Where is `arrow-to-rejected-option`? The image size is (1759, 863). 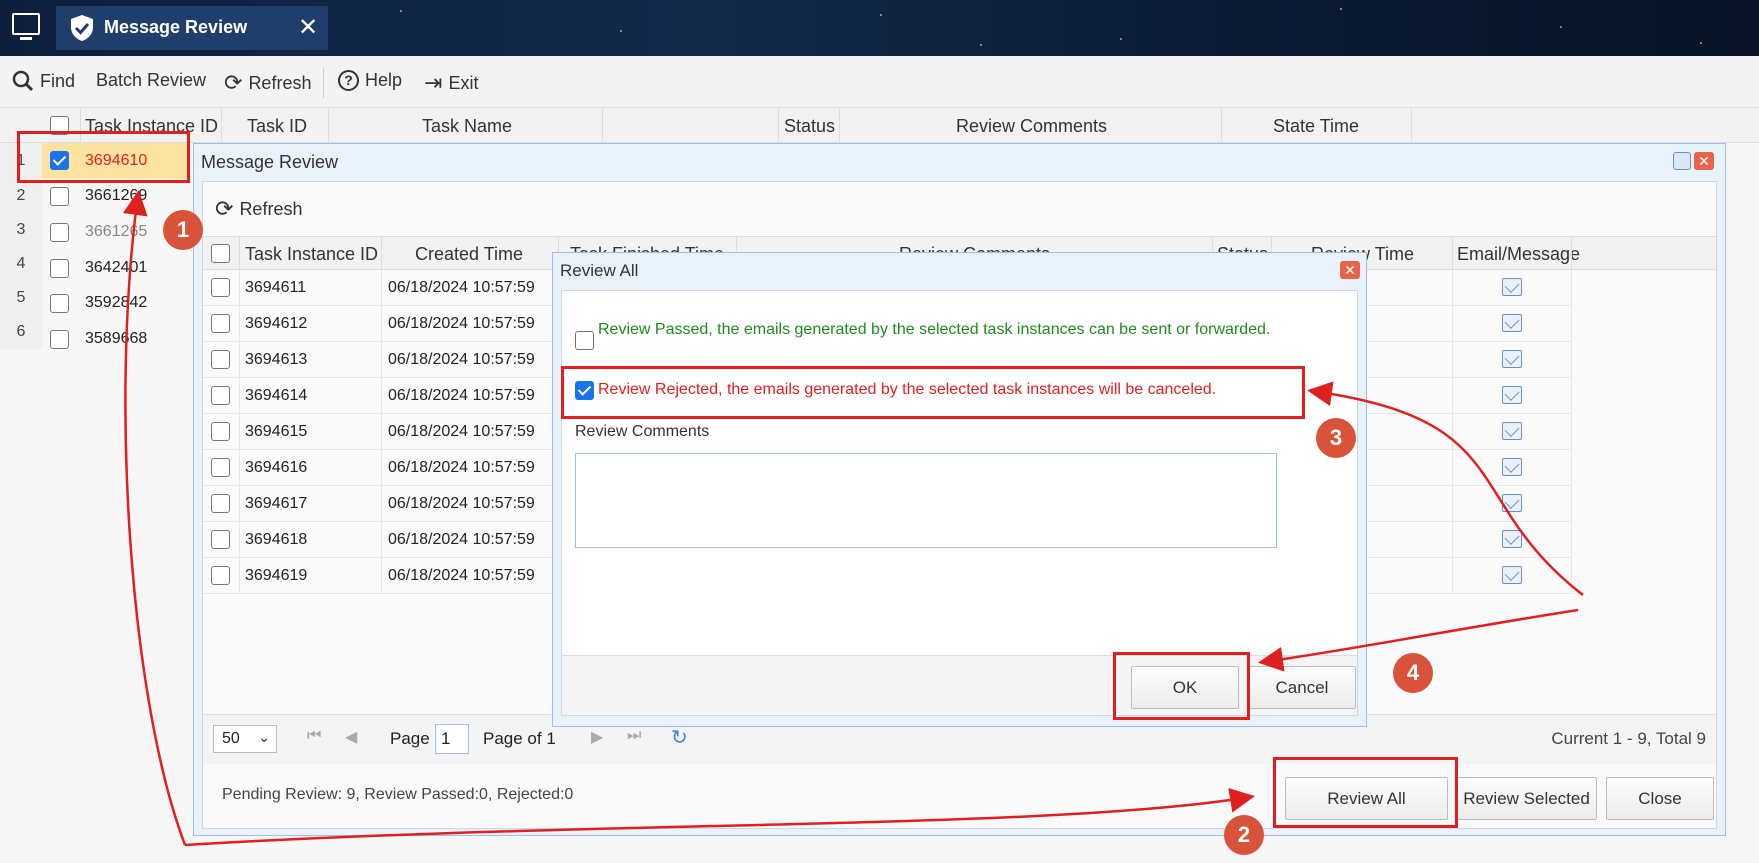 arrow-to-rejected-option is located at coordinates (1445, 488).